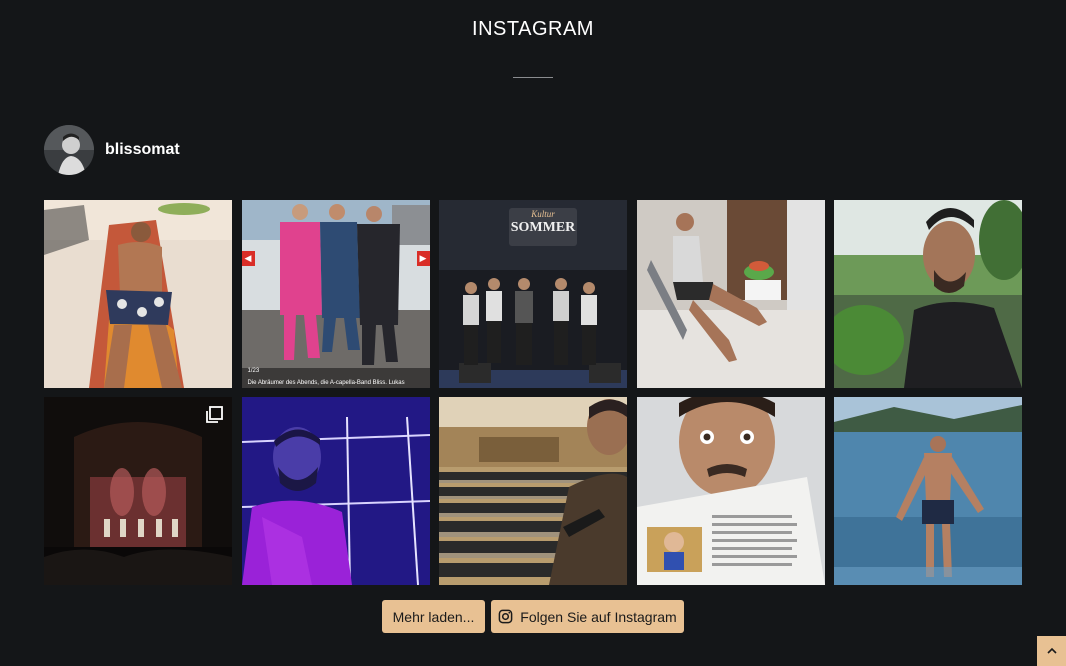  I want to click on chevron-up-icon, so click(1051, 650).